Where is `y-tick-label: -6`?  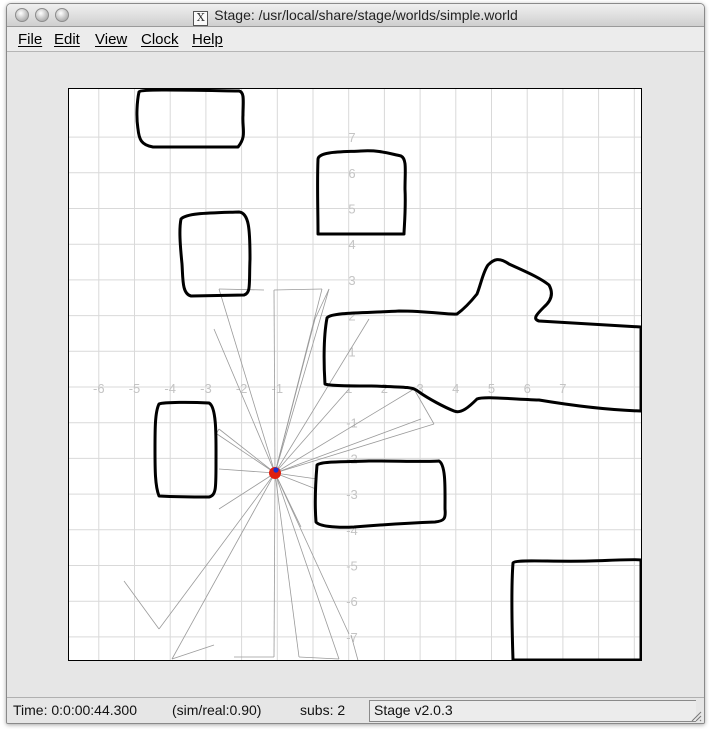
y-tick-label: -6 is located at coordinates (352, 601).